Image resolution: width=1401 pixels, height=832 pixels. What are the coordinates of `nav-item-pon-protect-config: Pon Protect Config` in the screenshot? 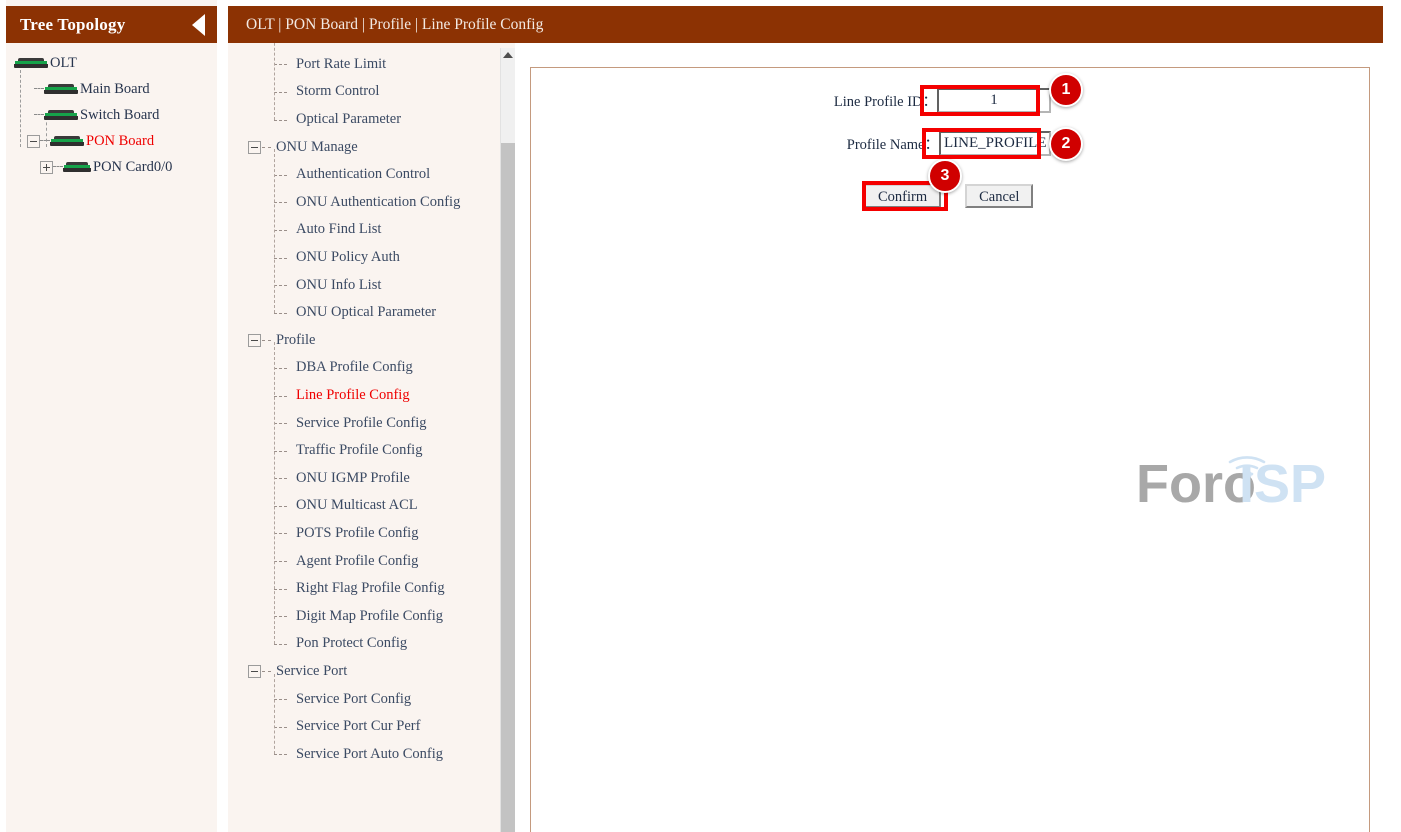 It's located at (373, 644).